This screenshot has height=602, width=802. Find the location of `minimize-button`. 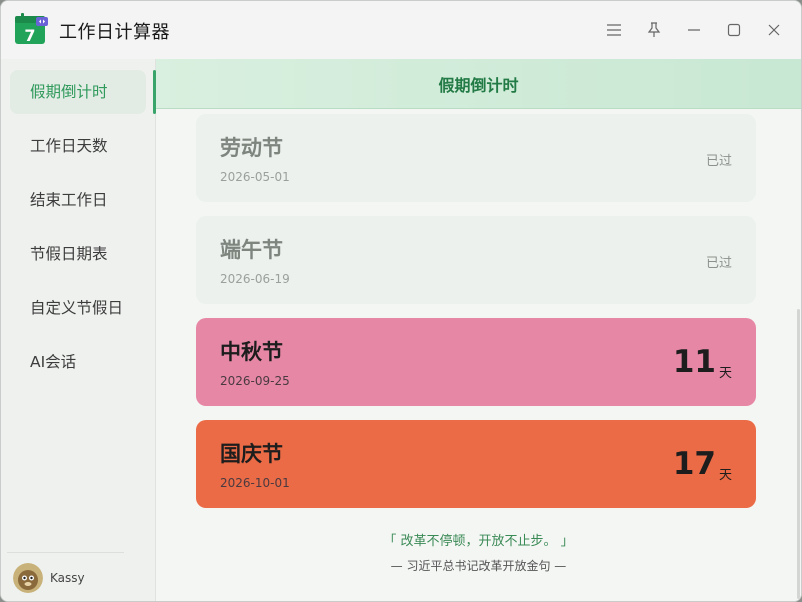

minimize-button is located at coordinates (694, 30).